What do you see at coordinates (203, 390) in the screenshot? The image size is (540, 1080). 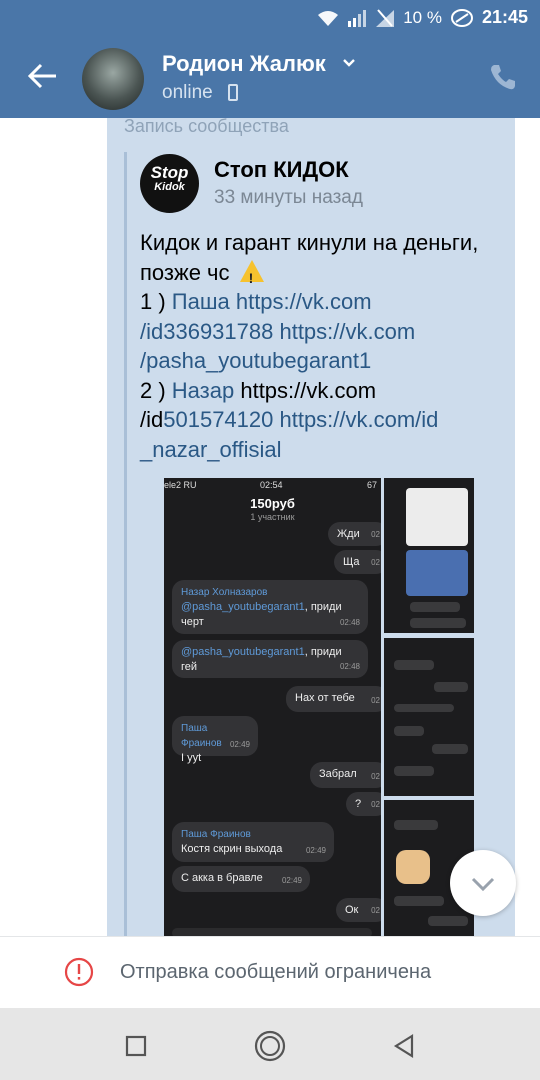 I see `mention-link: Назар` at bounding box center [203, 390].